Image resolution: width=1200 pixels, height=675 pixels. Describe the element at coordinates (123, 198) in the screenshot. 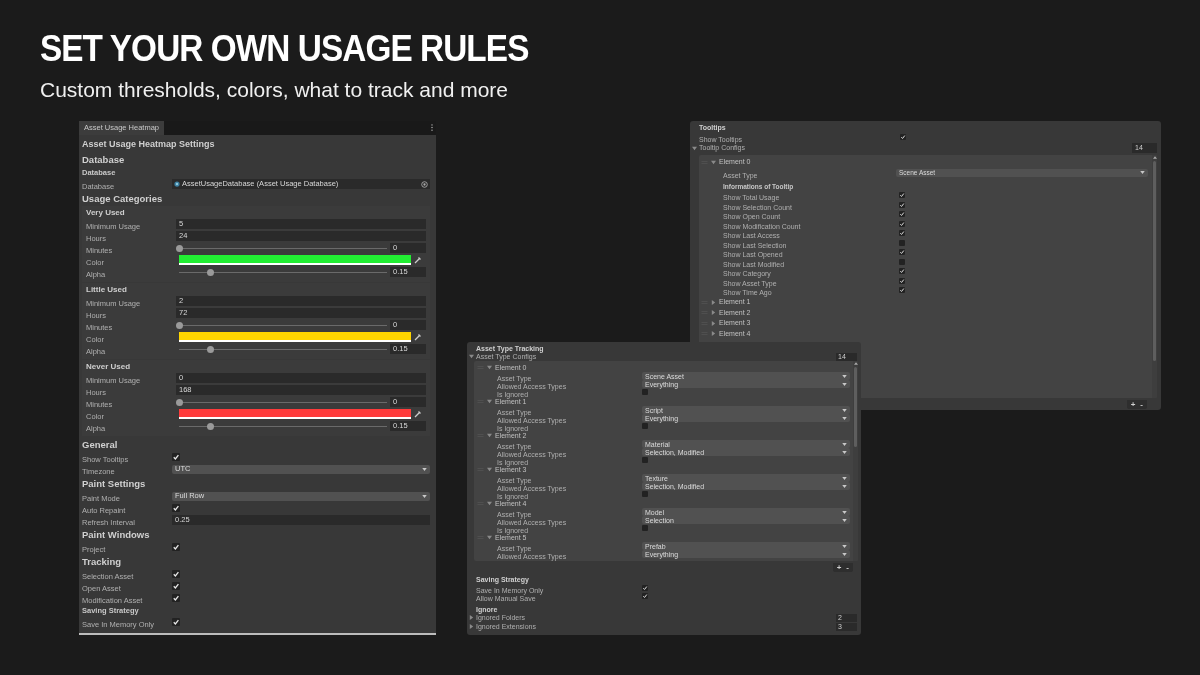

I see `section-heading: Usage Categories` at that location.